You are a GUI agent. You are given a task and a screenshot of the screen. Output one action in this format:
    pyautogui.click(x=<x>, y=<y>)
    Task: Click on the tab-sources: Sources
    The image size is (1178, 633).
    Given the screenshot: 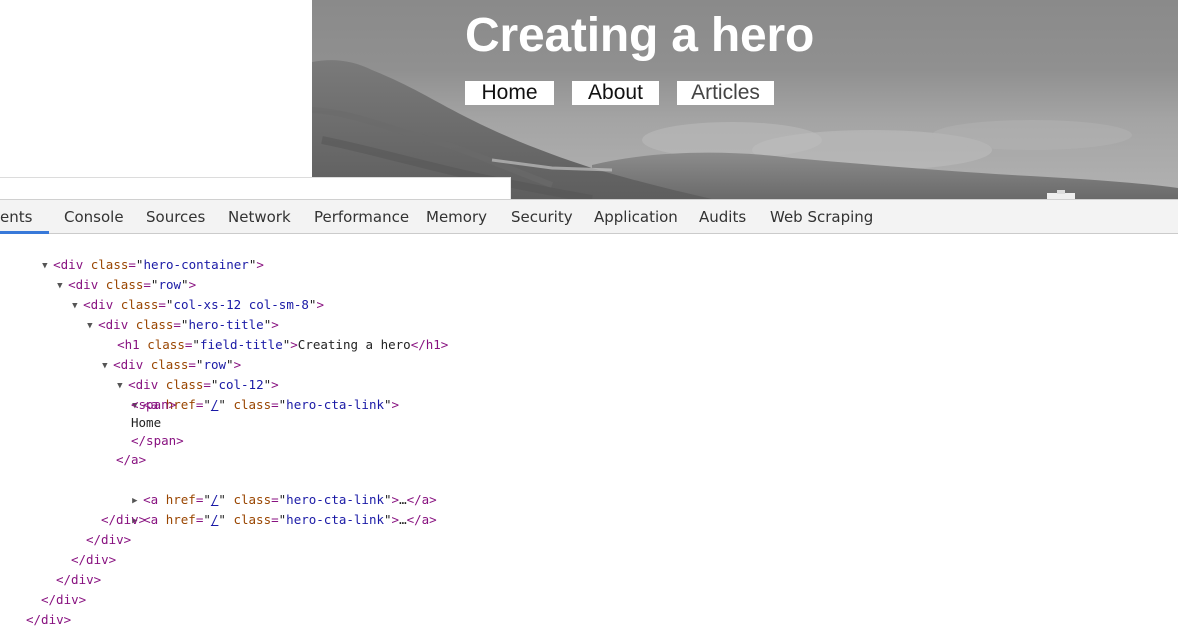 What is the action you would take?
    pyautogui.click(x=175, y=217)
    